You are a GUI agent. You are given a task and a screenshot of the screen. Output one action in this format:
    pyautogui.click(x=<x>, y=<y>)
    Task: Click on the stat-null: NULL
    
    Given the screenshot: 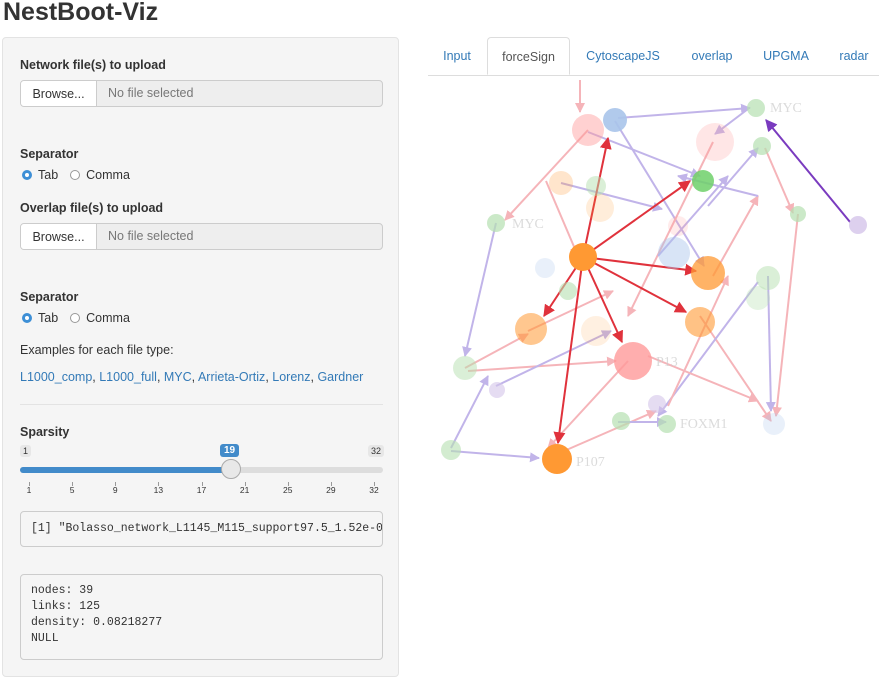 What is the action you would take?
    pyautogui.click(x=45, y=638)
    